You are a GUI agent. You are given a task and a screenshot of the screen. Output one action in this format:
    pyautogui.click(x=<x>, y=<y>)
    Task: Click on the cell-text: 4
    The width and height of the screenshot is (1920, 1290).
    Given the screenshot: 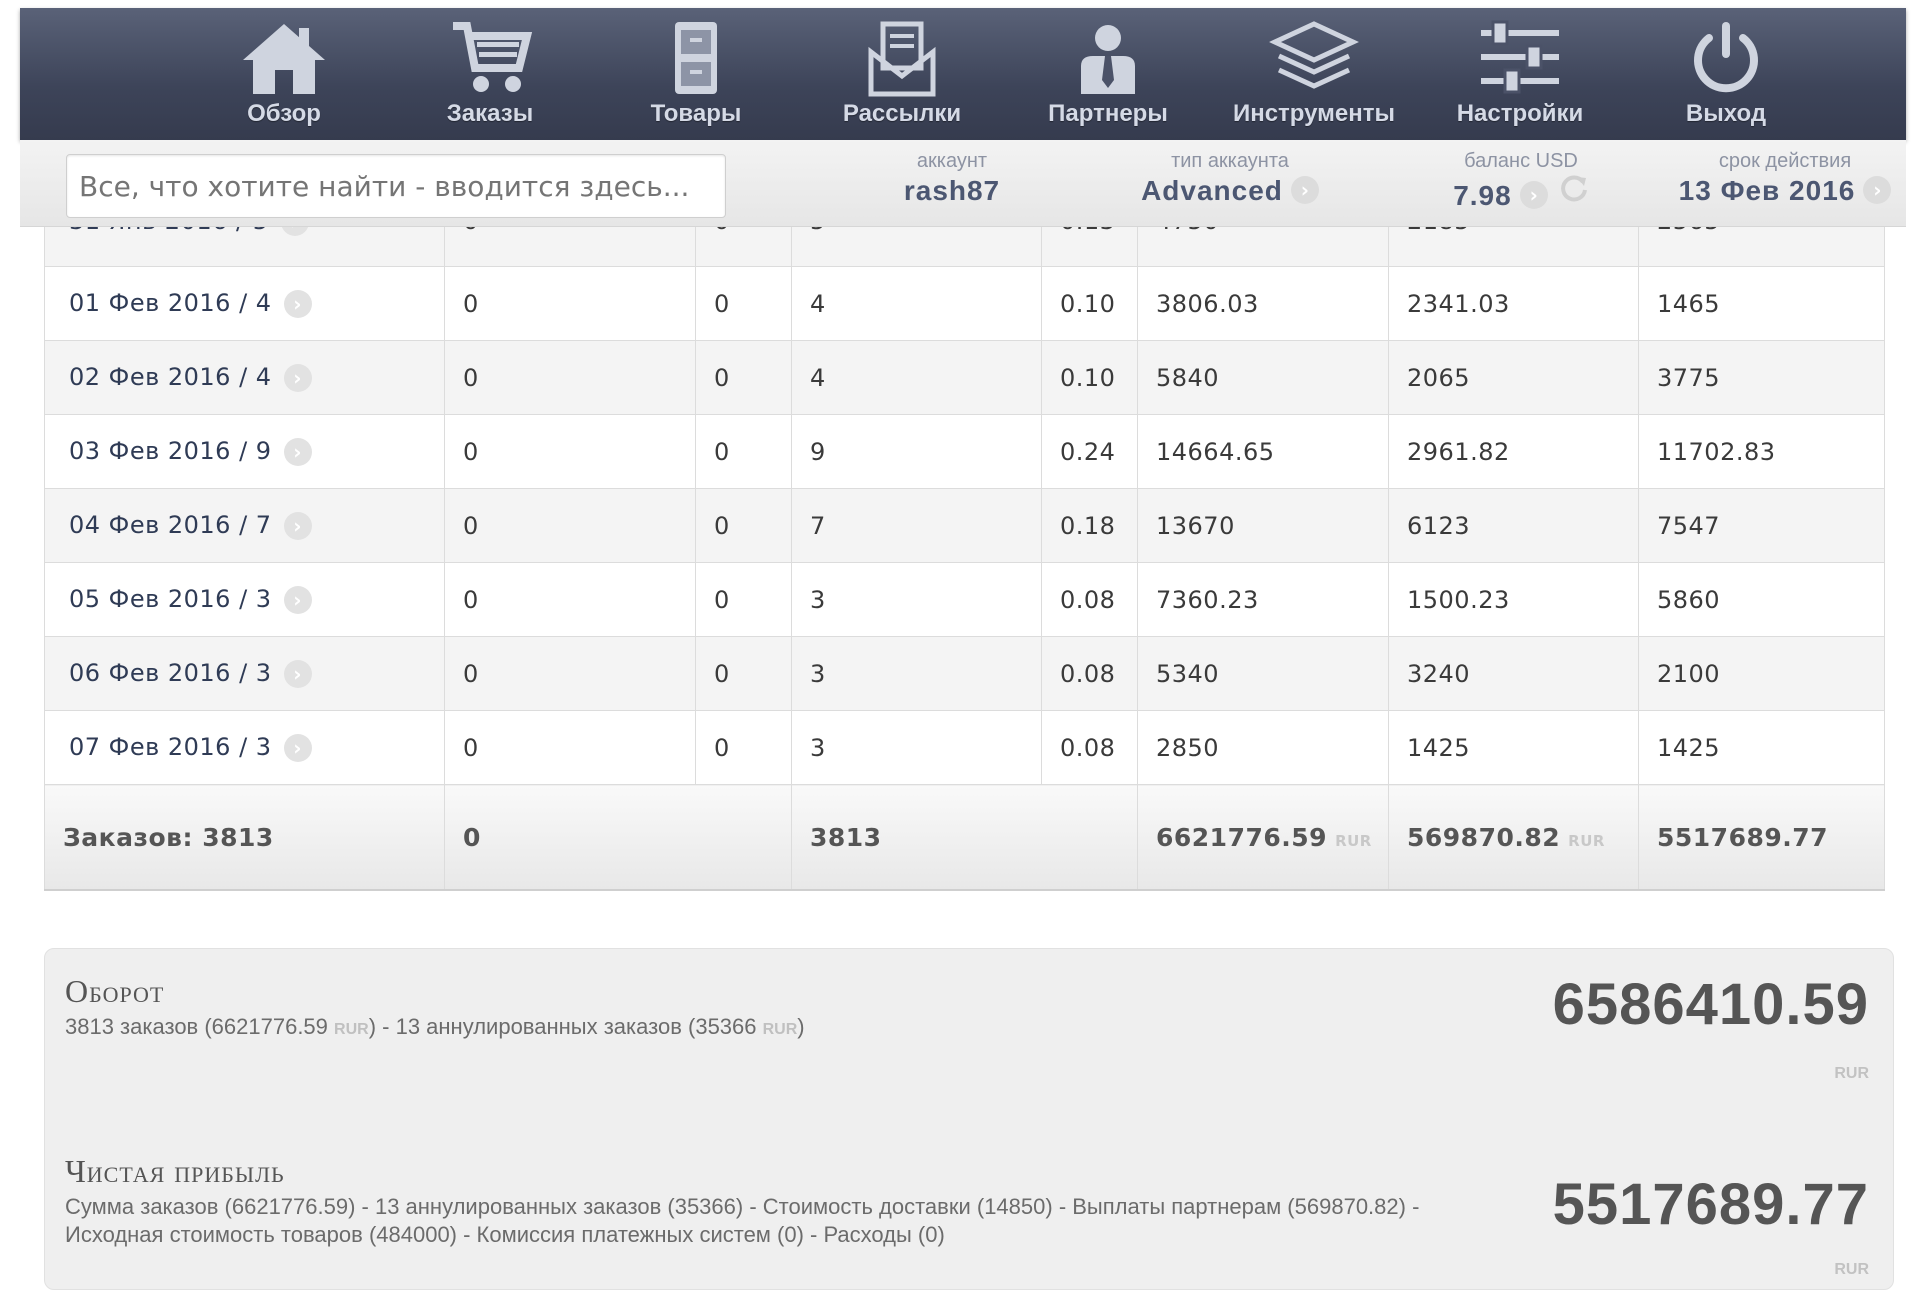 What is the action you would take?
    pyautogui.click(x=818, y=377)
    